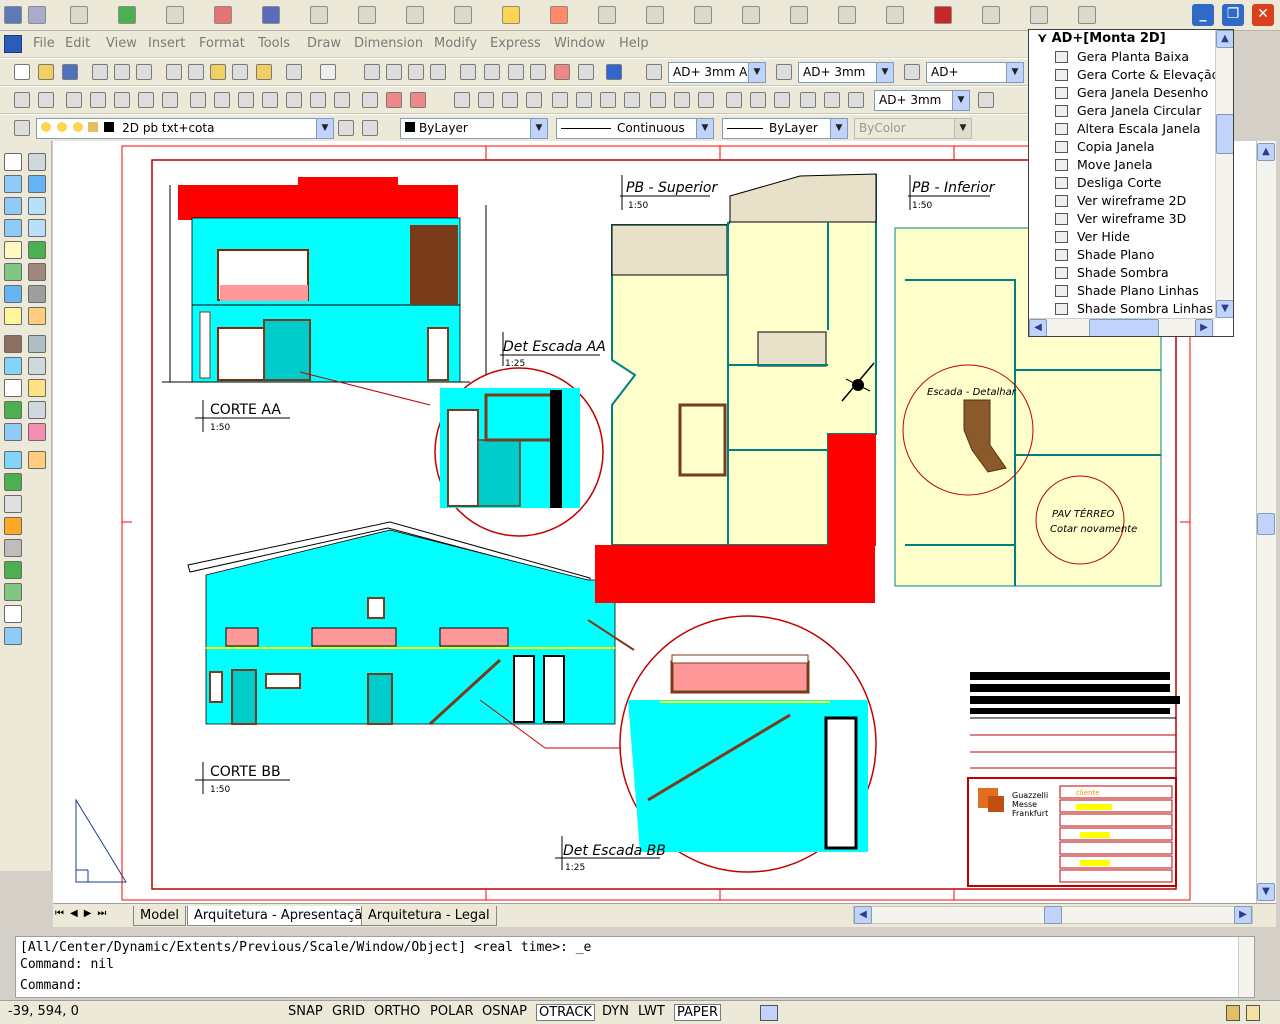  What do you see at coordinates (651, 1011) in the screenshot?
I see `lwt-toggle: LWT` at bounding box center [651, 1011].